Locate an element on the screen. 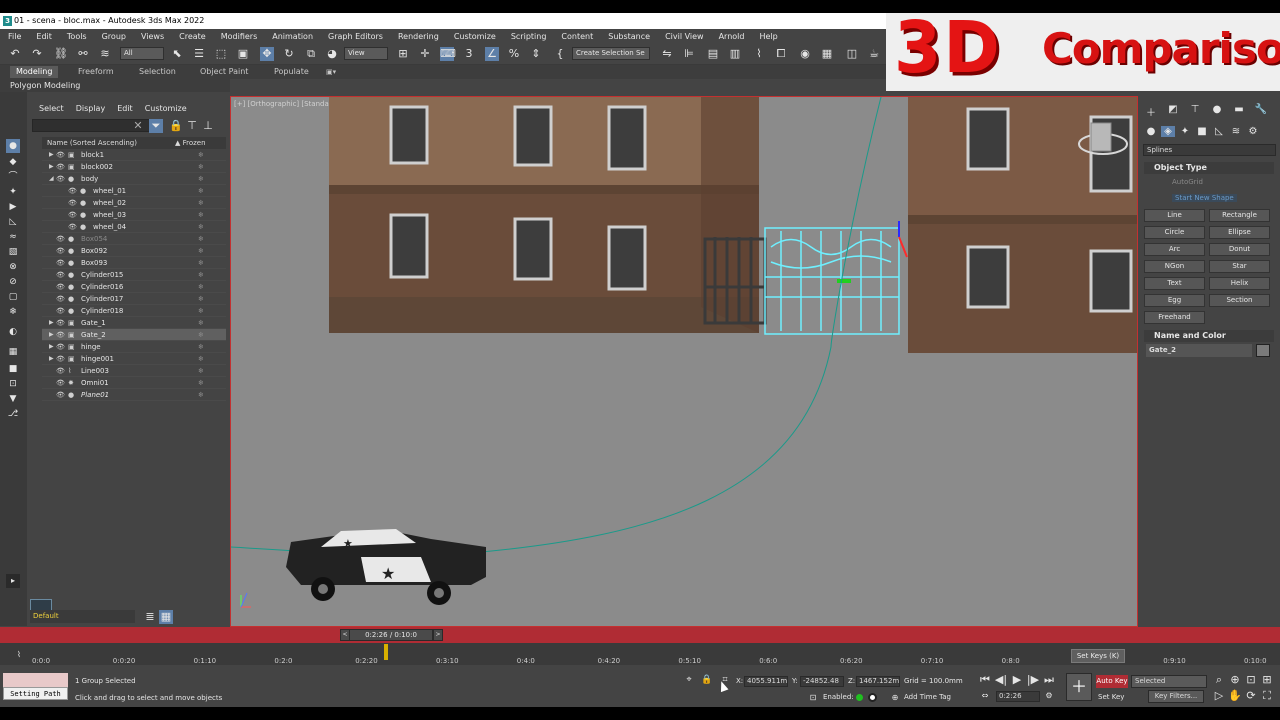  menu-help: Help is located at coordinates (768, 36).